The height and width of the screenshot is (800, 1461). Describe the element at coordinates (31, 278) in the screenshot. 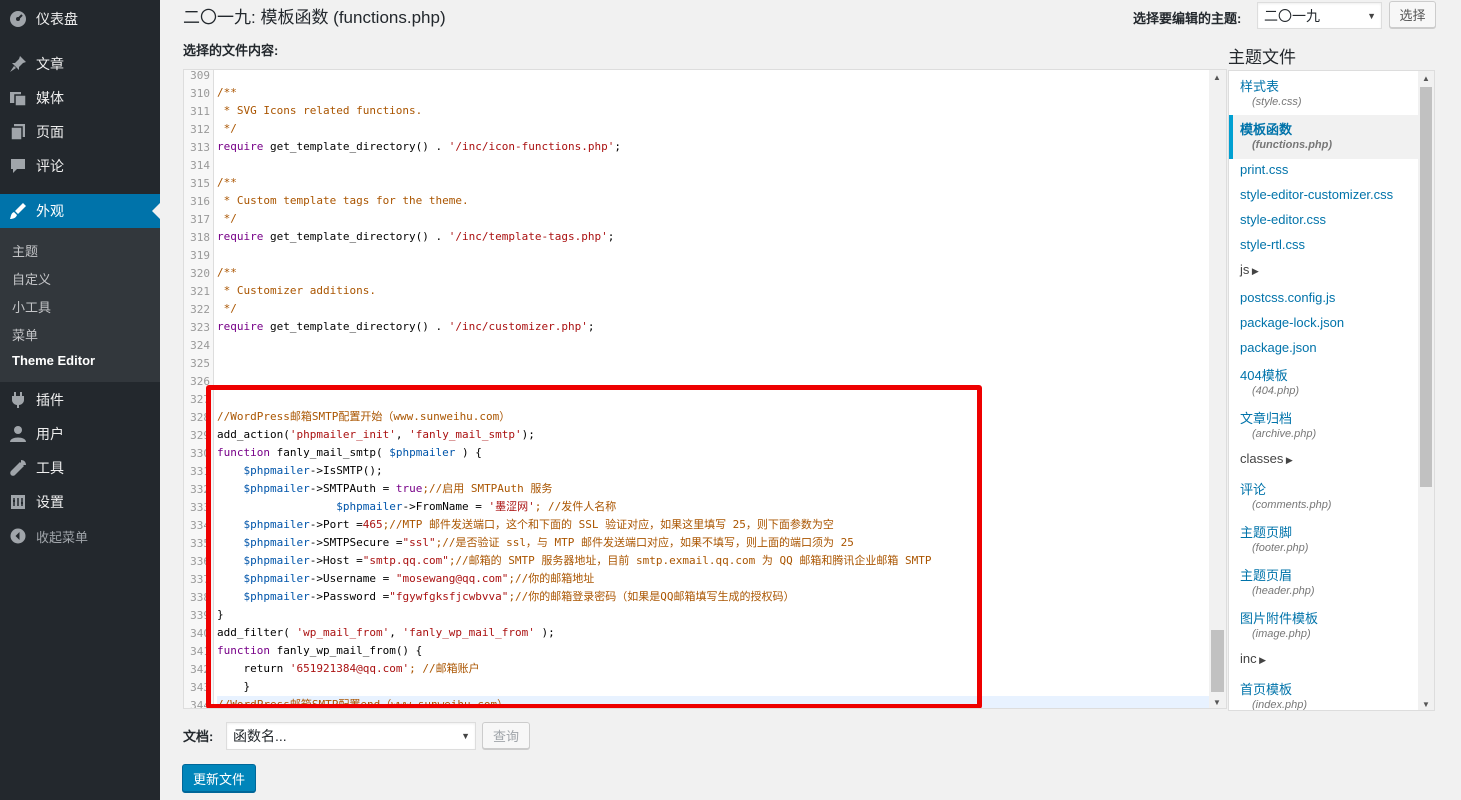

I see `submenu-customize: 自定义` at that location.